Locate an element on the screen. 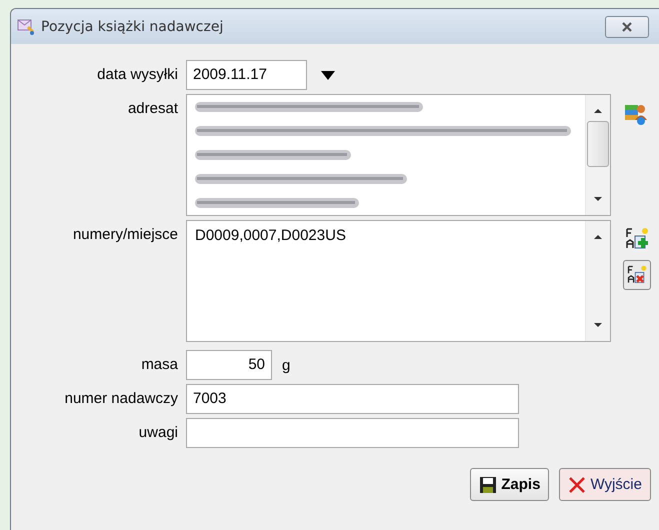  cross-icon is located at coordinates (577, 485).